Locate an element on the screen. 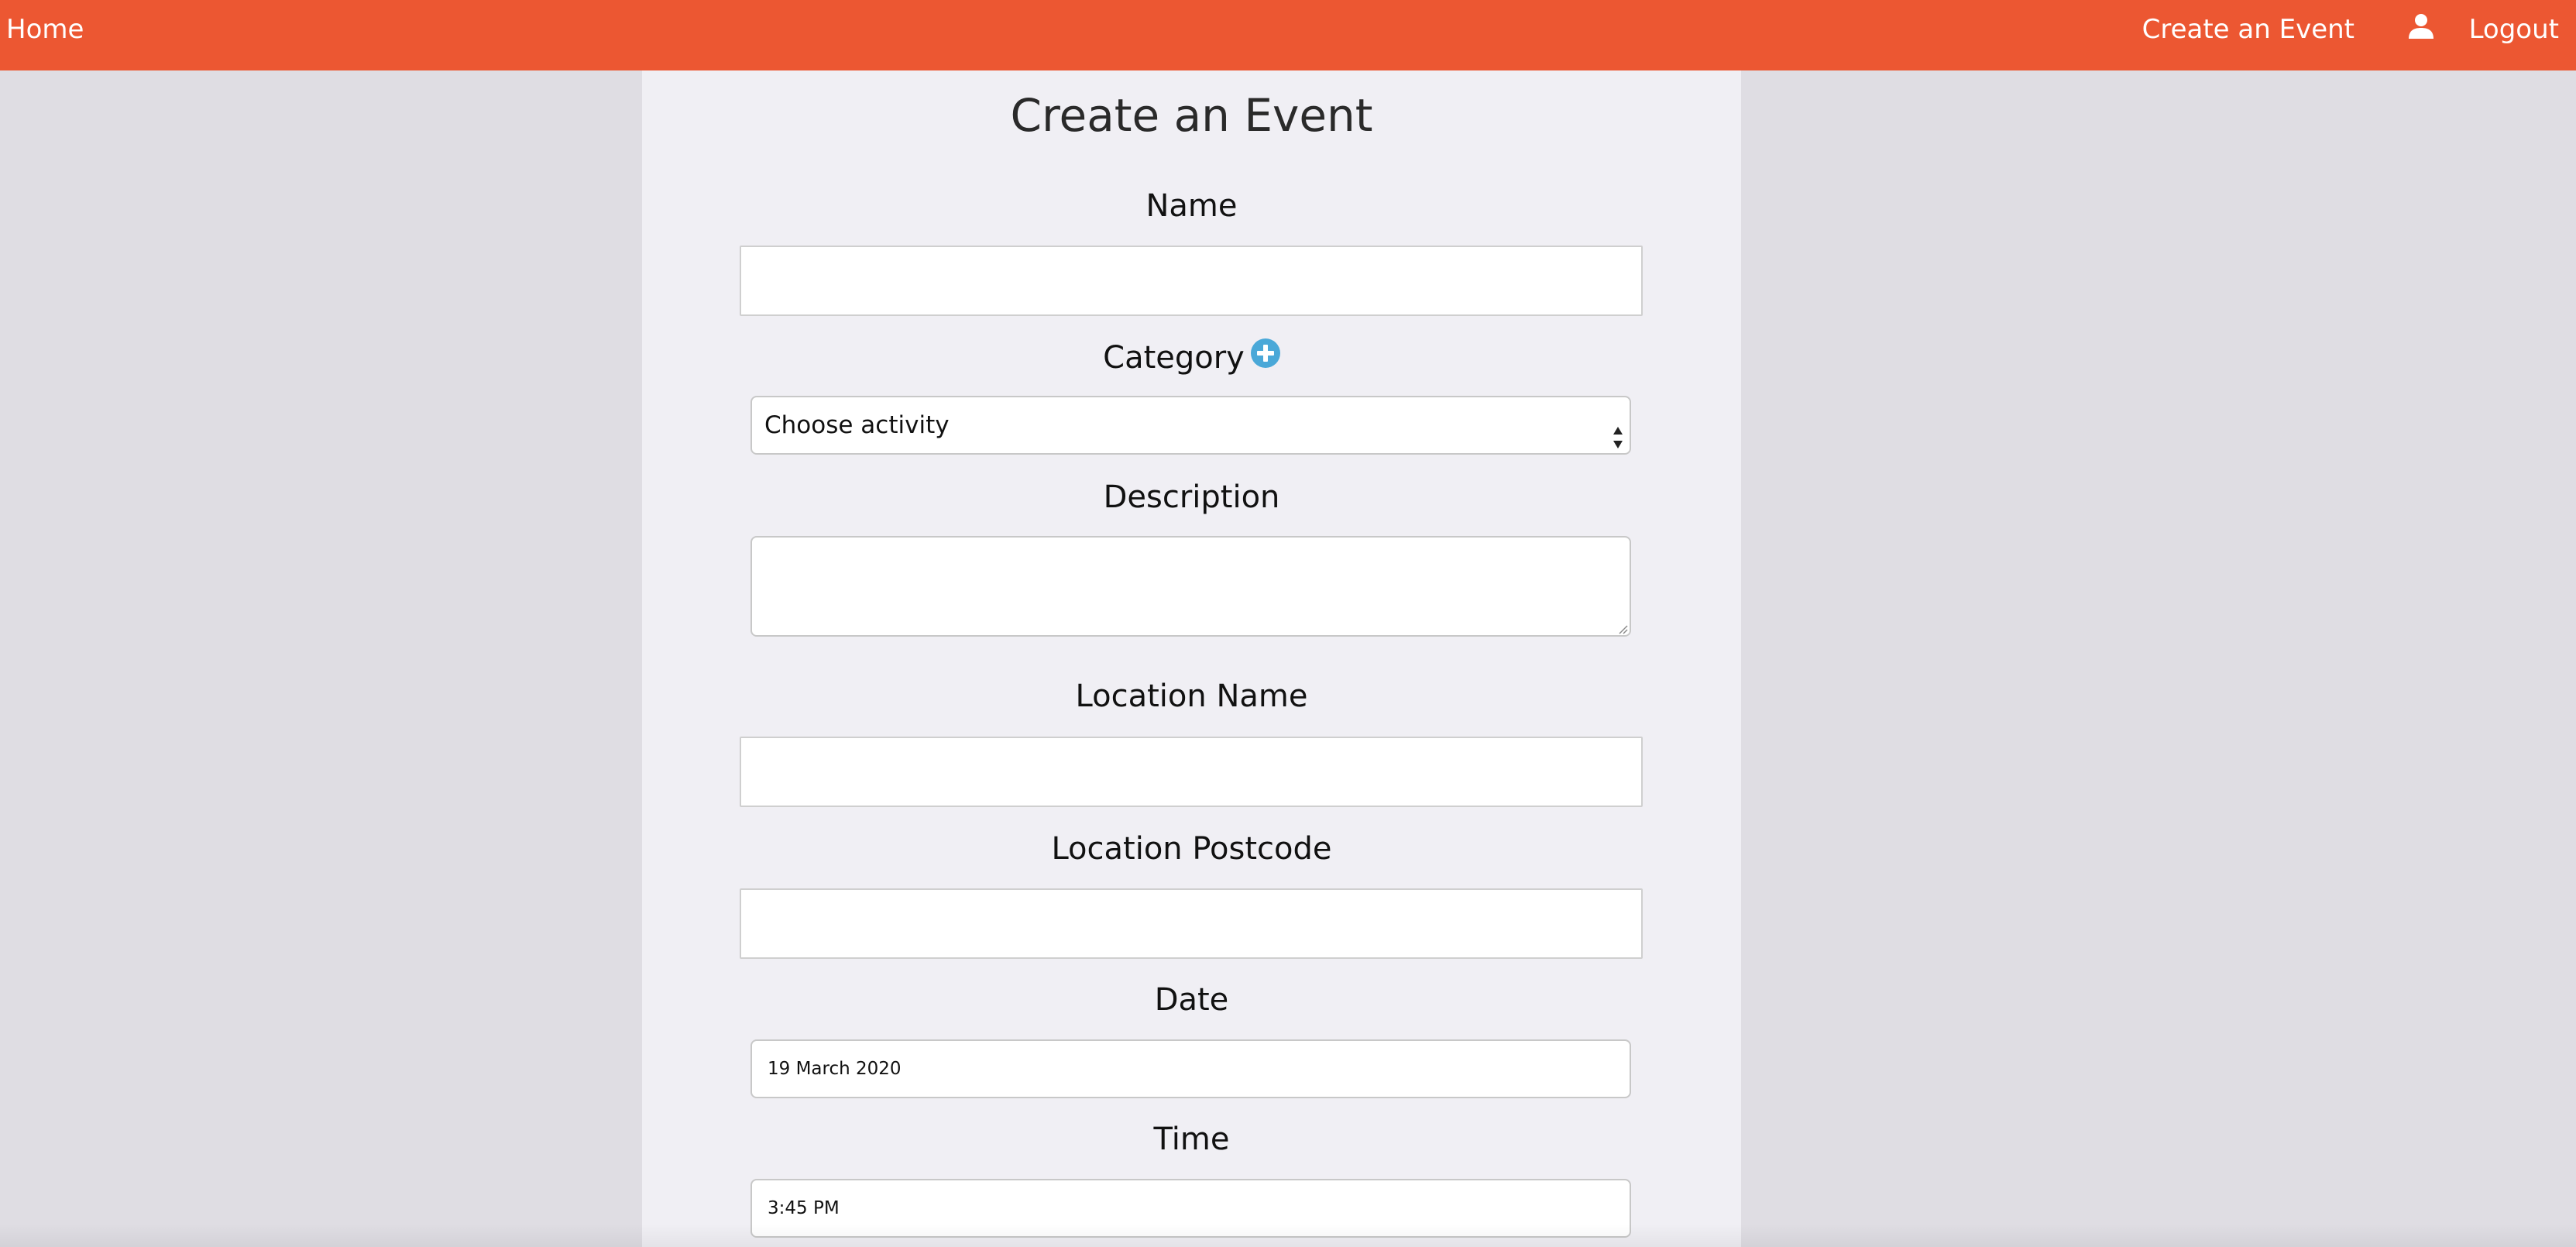  home-link: Home is located at coordinates (45, 29).